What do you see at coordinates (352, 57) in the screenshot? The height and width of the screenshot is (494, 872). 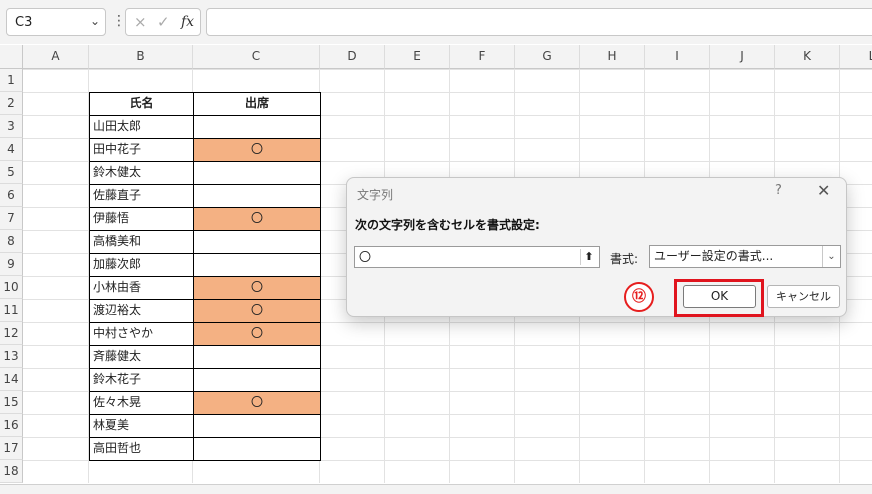 I see `column-header-d: D` at bounding box center [352, 57].